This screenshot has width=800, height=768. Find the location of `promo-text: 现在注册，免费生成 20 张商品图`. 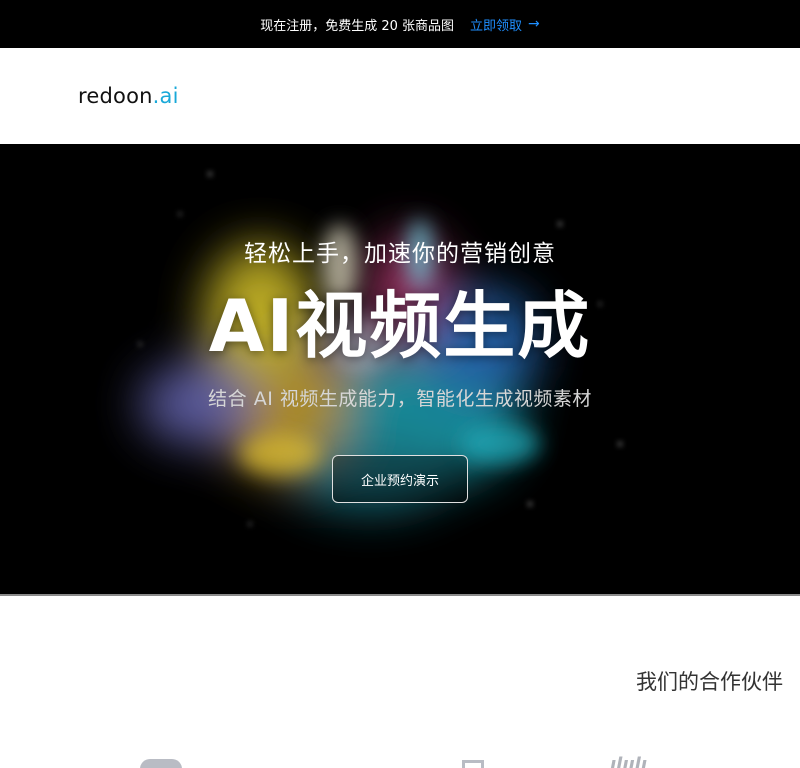

promo-text: 现在注册，免费生成 20 张商品图 is located at coordinates (357, 26).